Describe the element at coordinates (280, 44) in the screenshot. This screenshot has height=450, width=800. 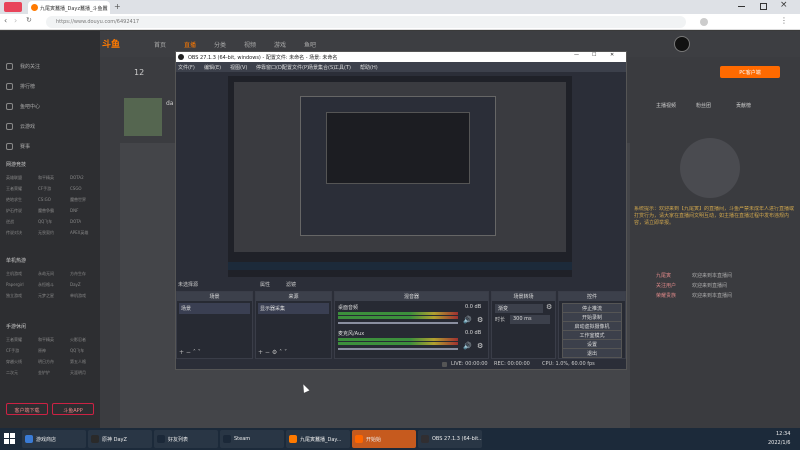
I see `nav-item: 游戏` at that location.